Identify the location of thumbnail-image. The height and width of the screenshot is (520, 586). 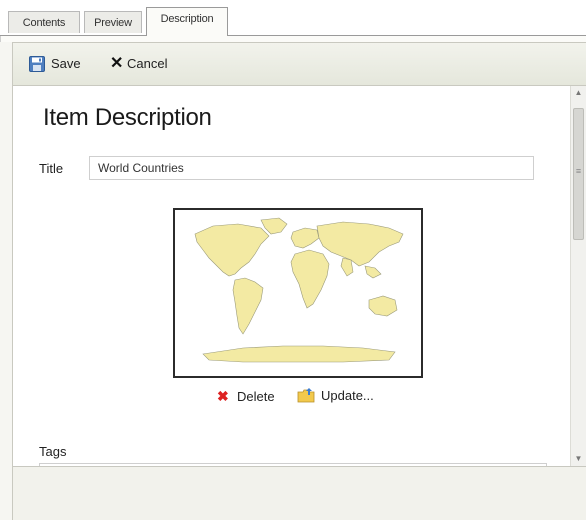
(298, 293).